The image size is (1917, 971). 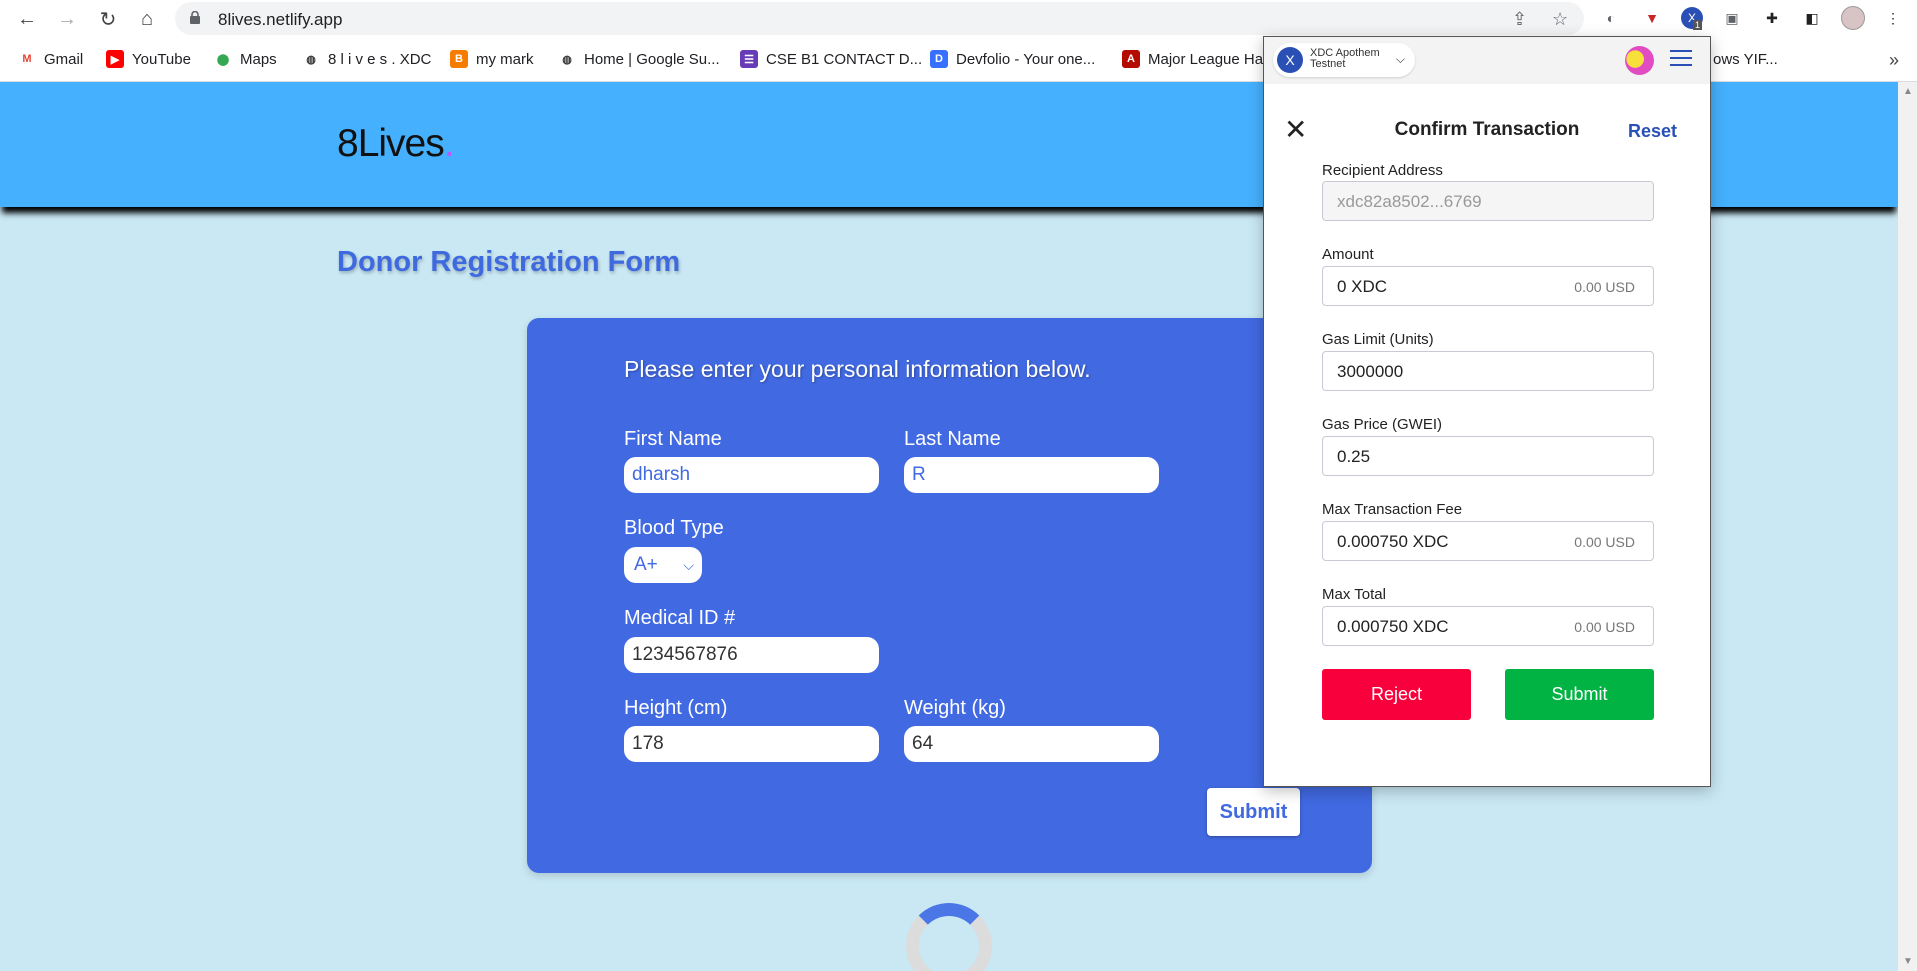 What do you see at coordinates (1382, 424) in the screenshot?
I see `gas-price-label: Gas Price (GWEI)` at bounding box center [1382, 424].